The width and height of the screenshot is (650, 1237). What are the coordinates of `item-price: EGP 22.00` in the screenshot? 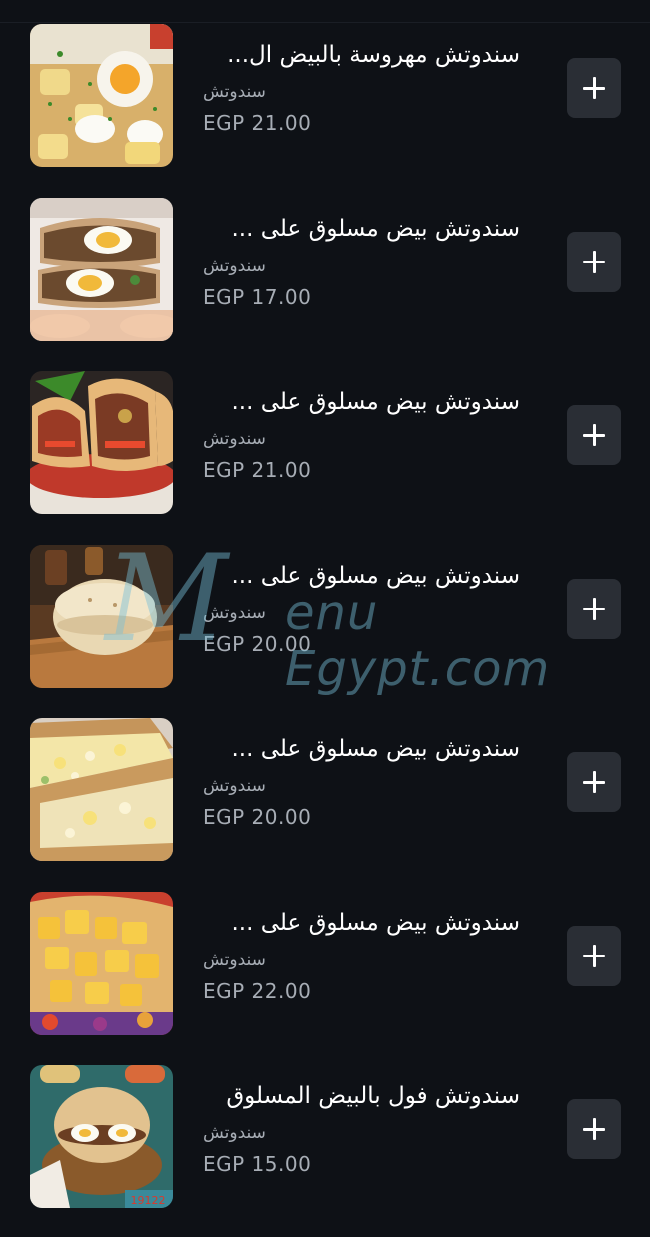 It's located at (257, 990).